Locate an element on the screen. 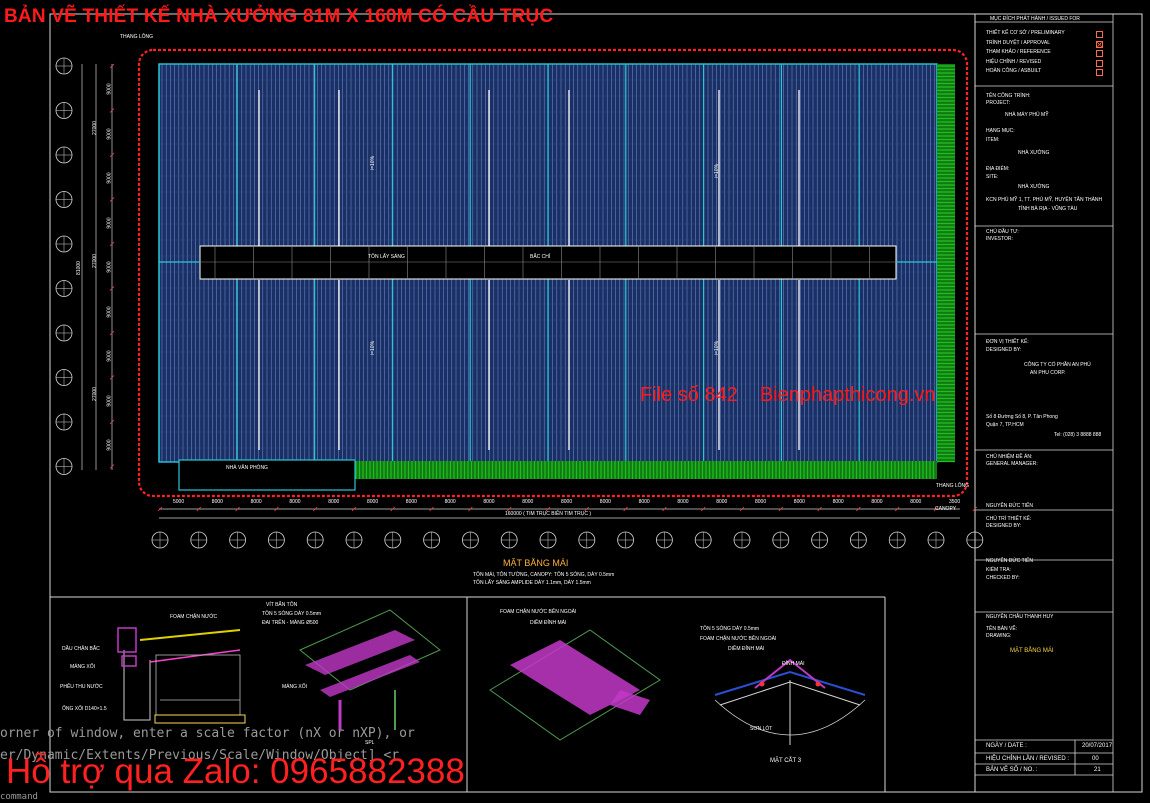 The image size is (1150, 803). tb-location-c: TỈNH BÀ RỊA - VŨNG TÀU is located at coordinates (1048, 209).